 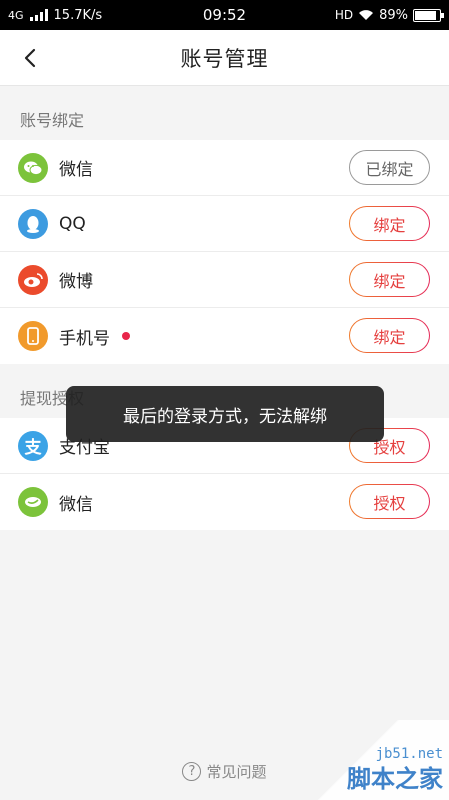 What do you see at coordinates (344, 15) in the screenshot?
I see `hd-indicator: HD` at bounding box center [344, 15].